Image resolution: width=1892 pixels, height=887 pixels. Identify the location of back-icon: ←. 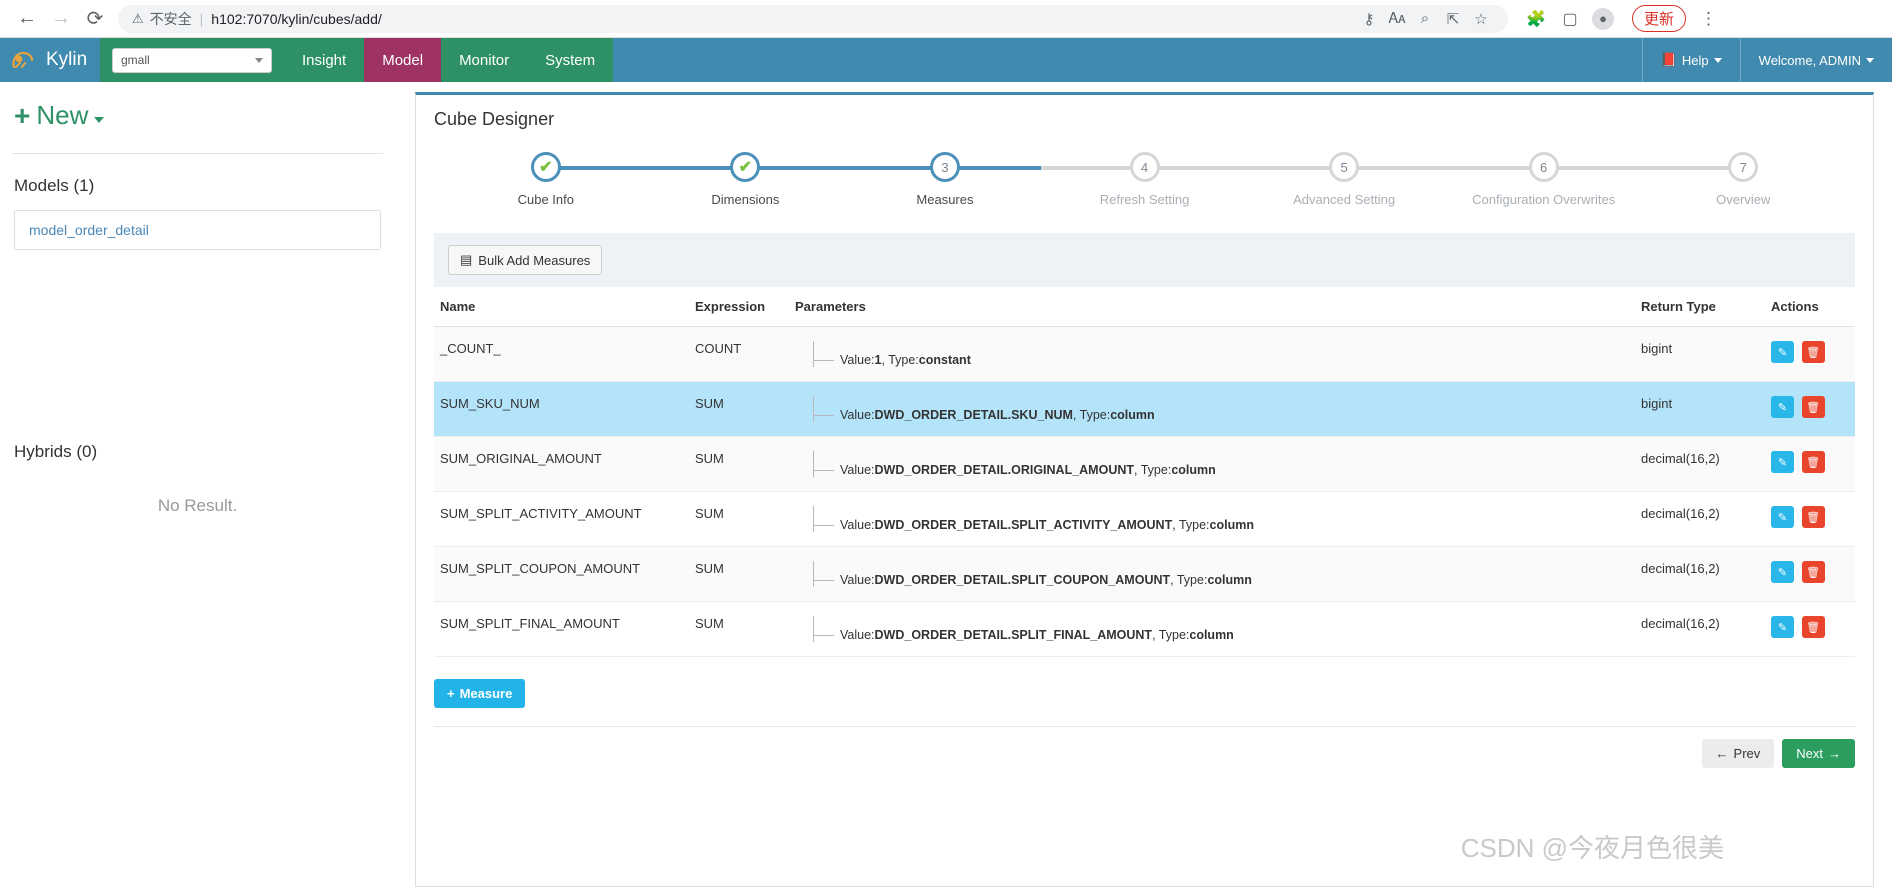
(27, 19).